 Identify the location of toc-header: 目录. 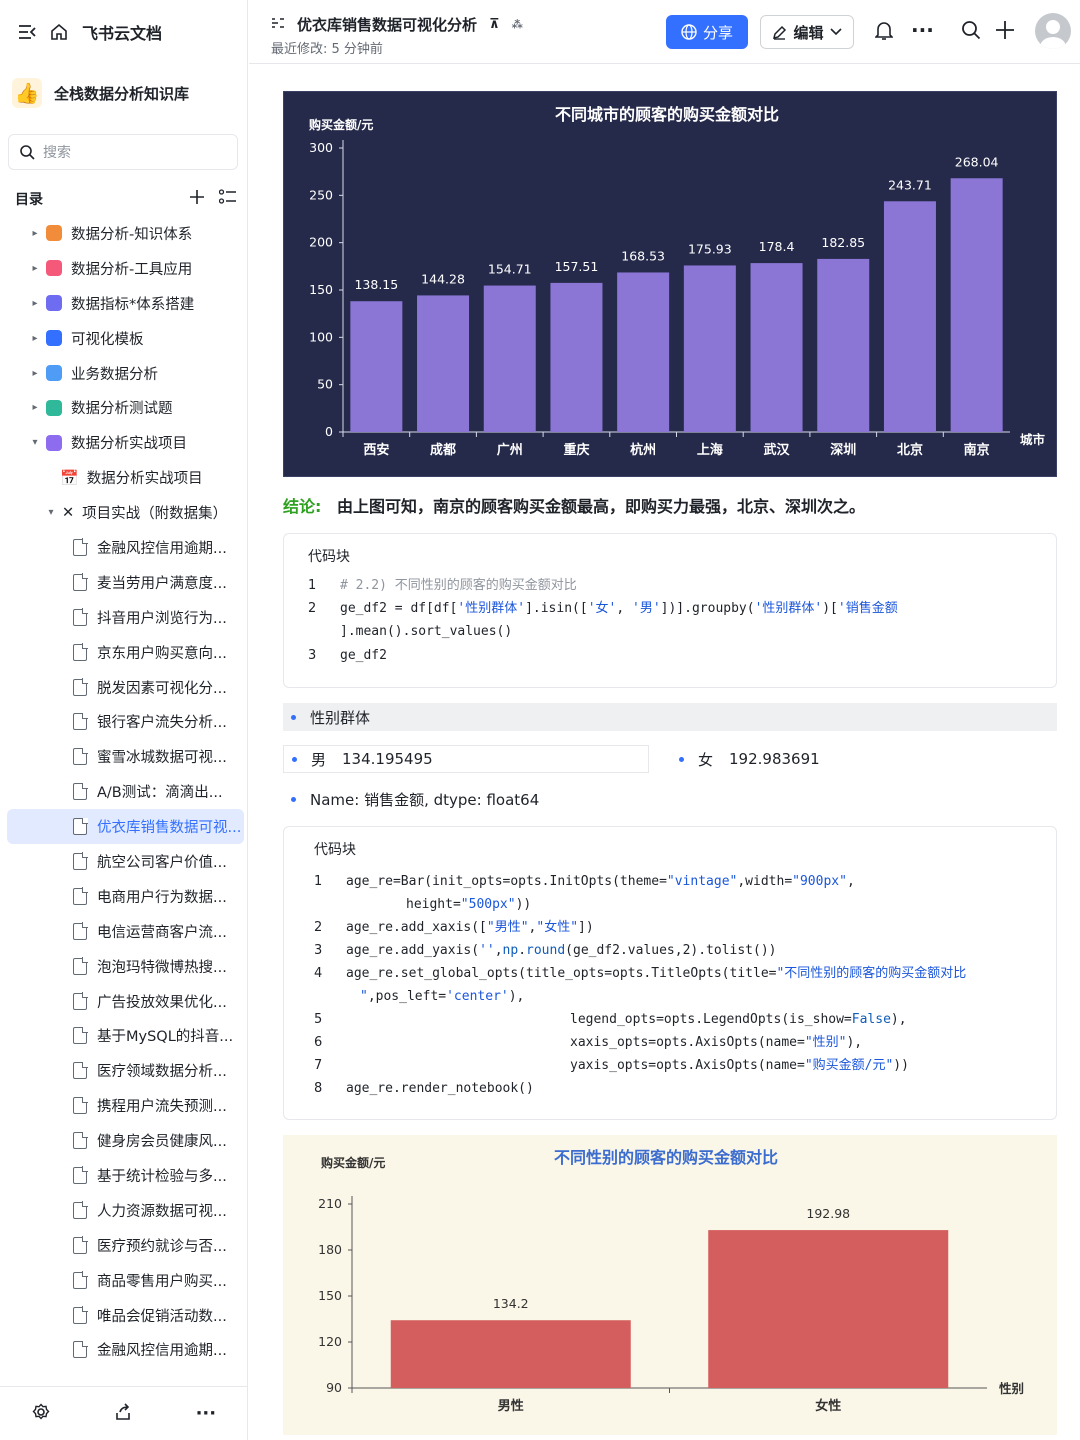
(126, 199).